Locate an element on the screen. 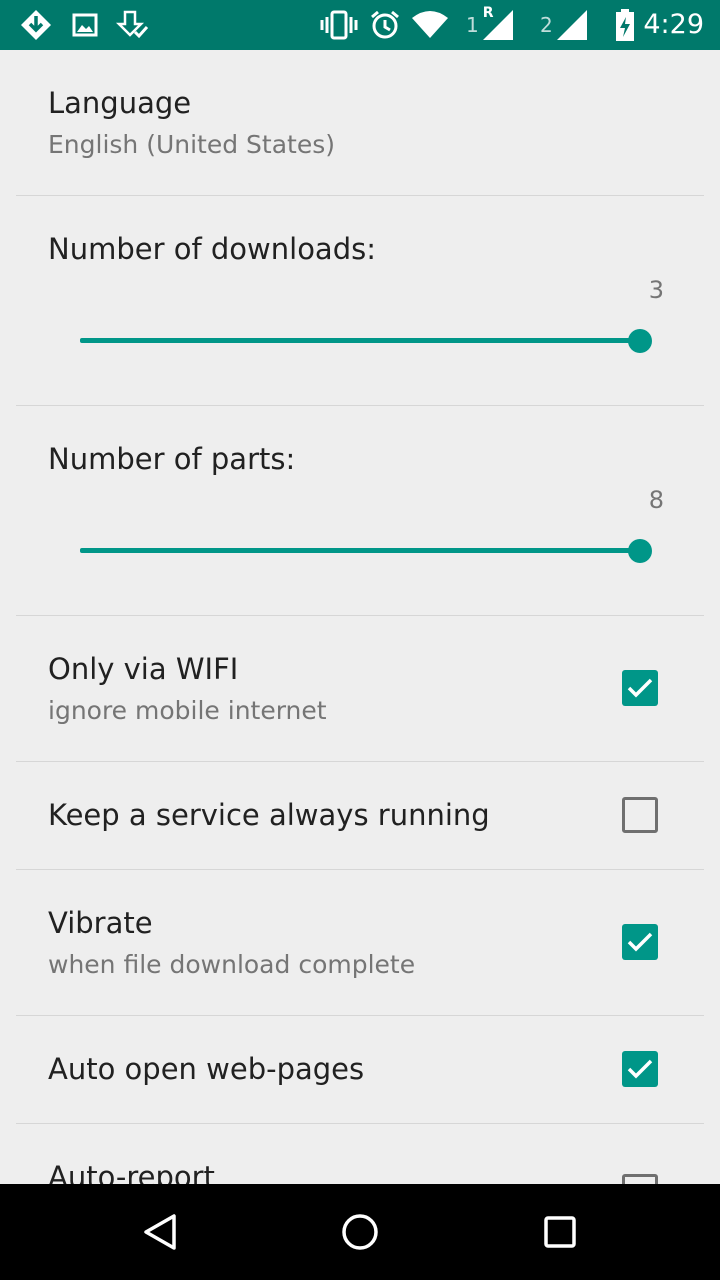 This screenshot has width=720, height=1280. sim2-label: 2 is located at coordinates (546, 25).